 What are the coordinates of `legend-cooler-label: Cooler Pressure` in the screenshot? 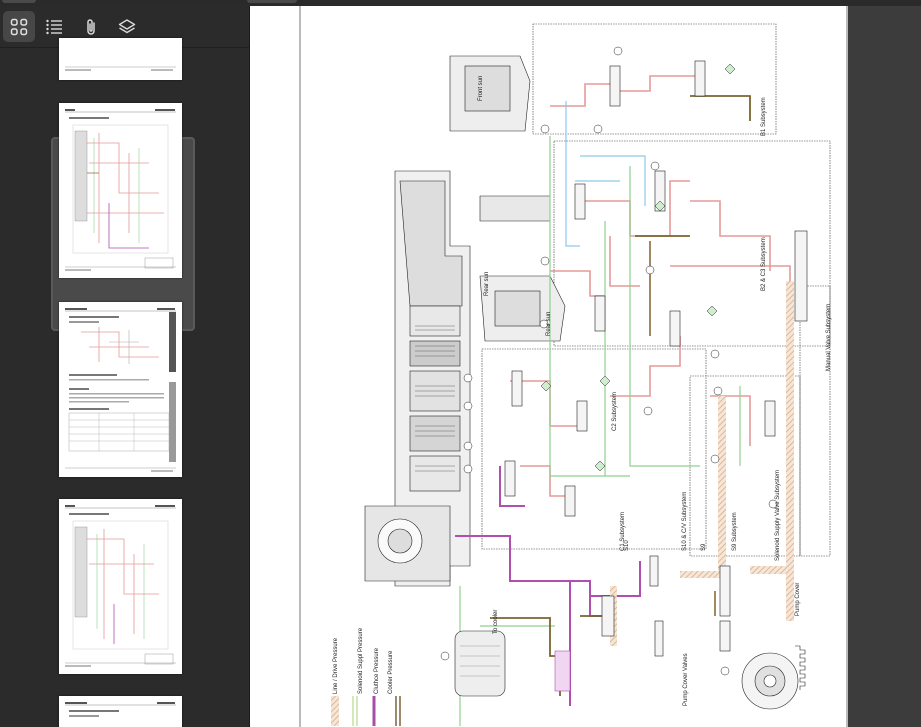 It's located at (391, 672).